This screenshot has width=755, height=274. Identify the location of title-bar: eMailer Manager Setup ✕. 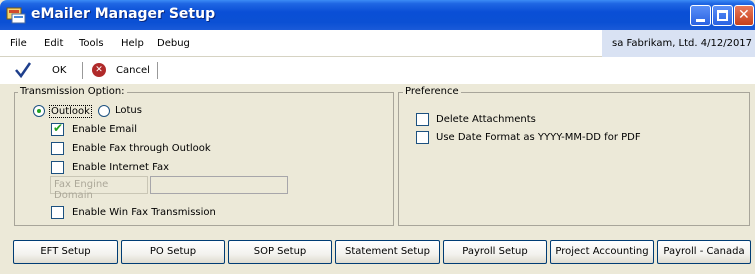
(377, 15).